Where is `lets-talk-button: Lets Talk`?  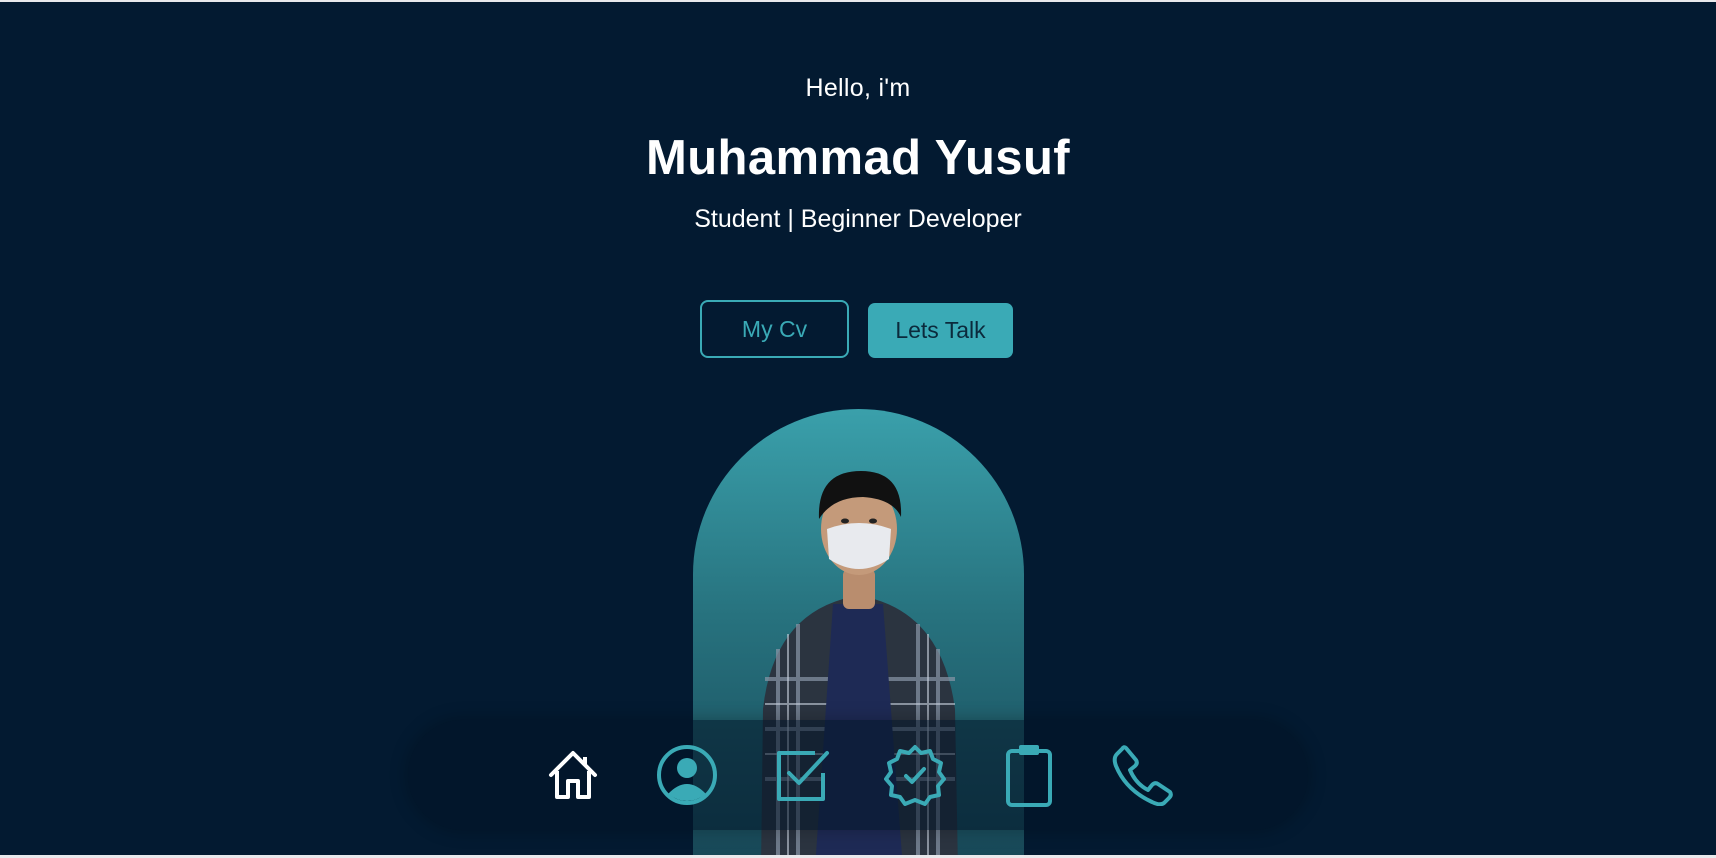
lets-talk-button: Lets Talk is located at coordinates (940, 330).